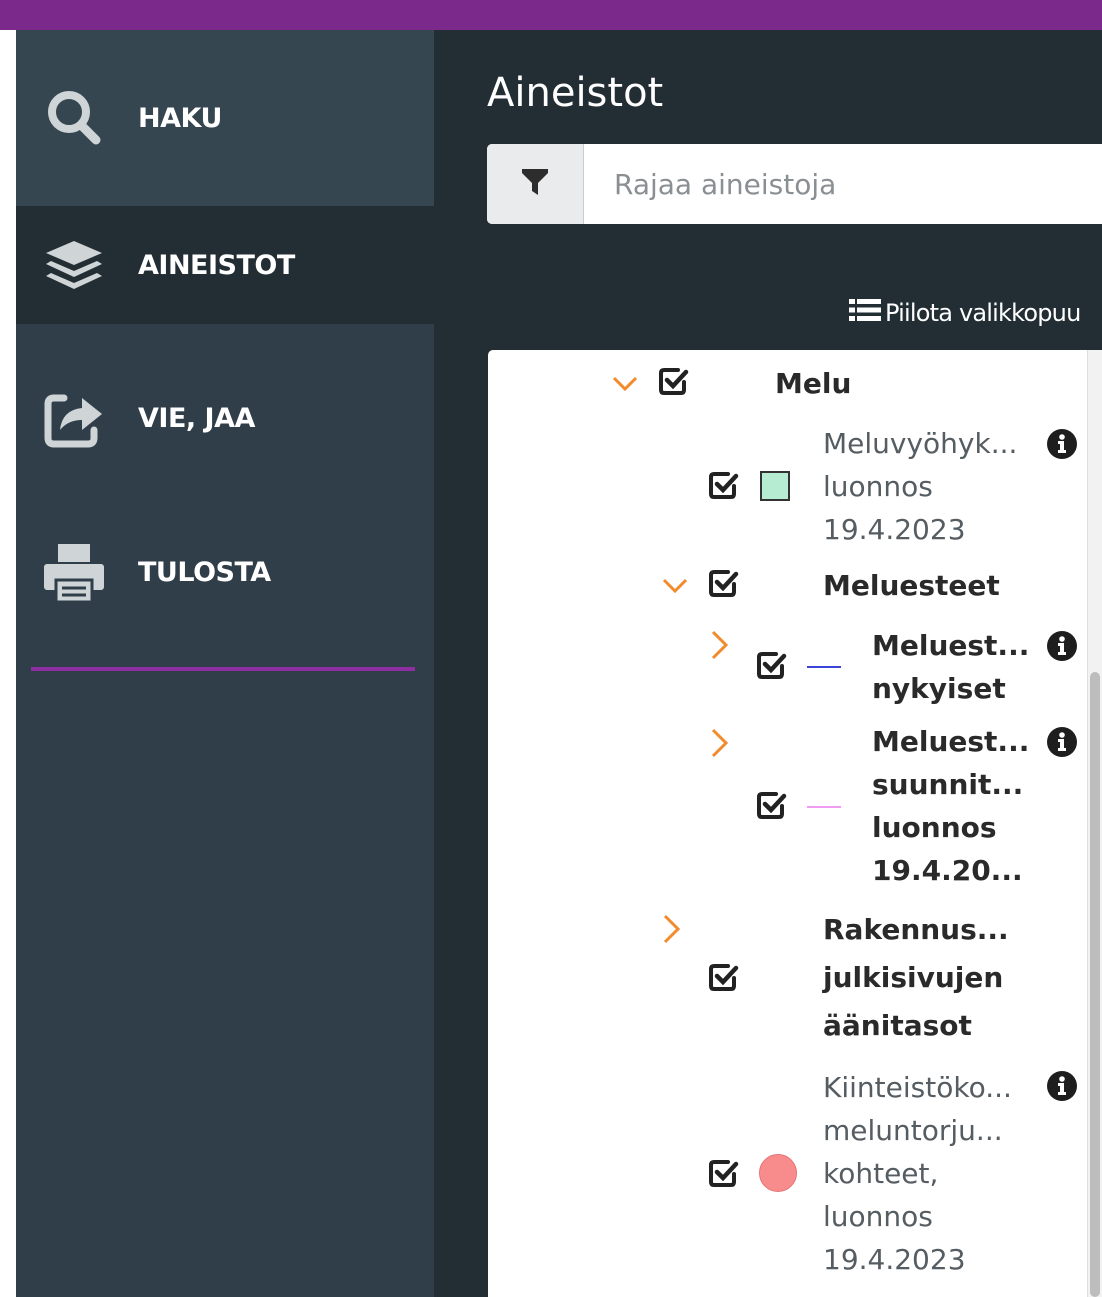 The height and width of the screenshot is (1297, 1102). What do you see at coordinates (223, 669) in the screenshot?
I see `sidebar-divider` at bounding box center [223, 669].